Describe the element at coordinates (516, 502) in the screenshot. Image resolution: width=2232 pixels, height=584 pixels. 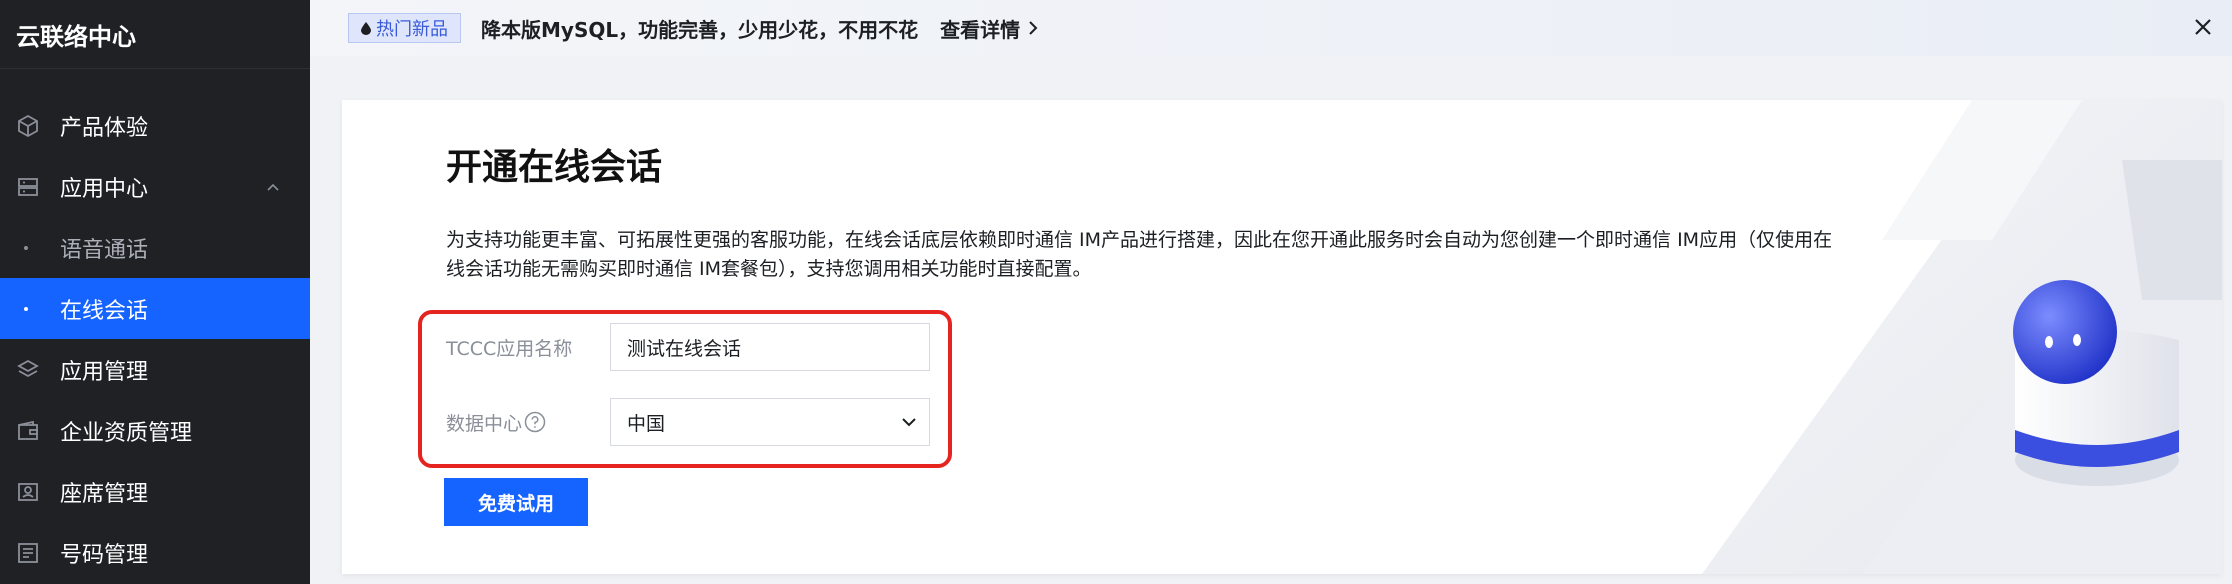
I see `free-trial-button: 免费试用` at that location.